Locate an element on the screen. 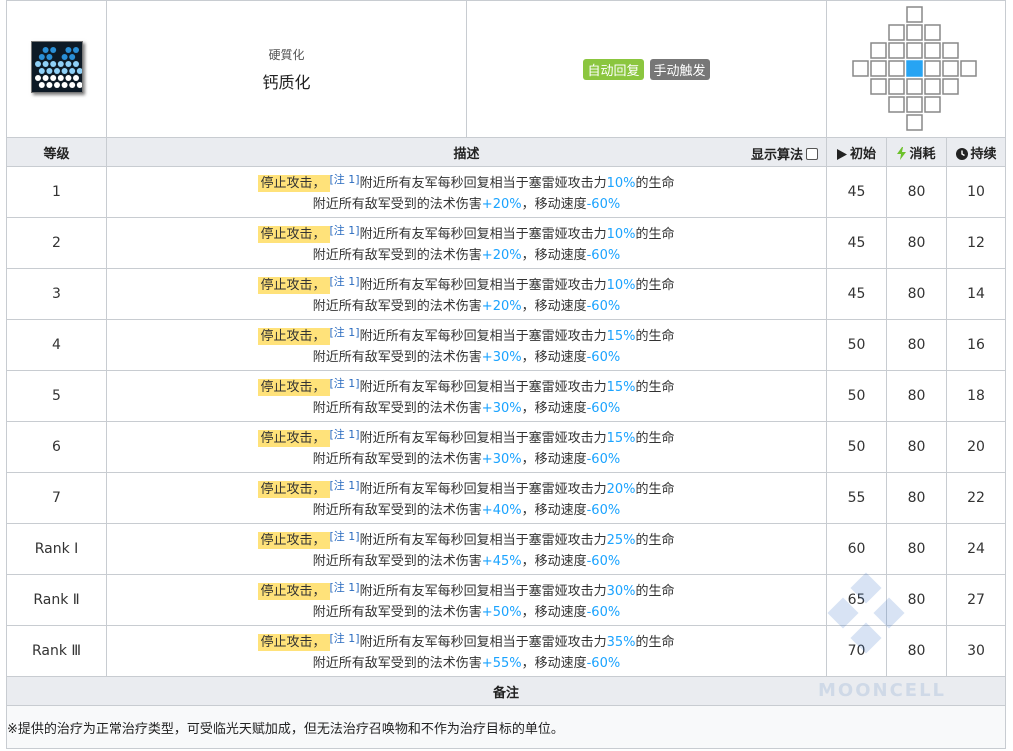 The width and height of the screenshot is (1013, 751). duration-cell: 27 is located at coordinates (976, 600).